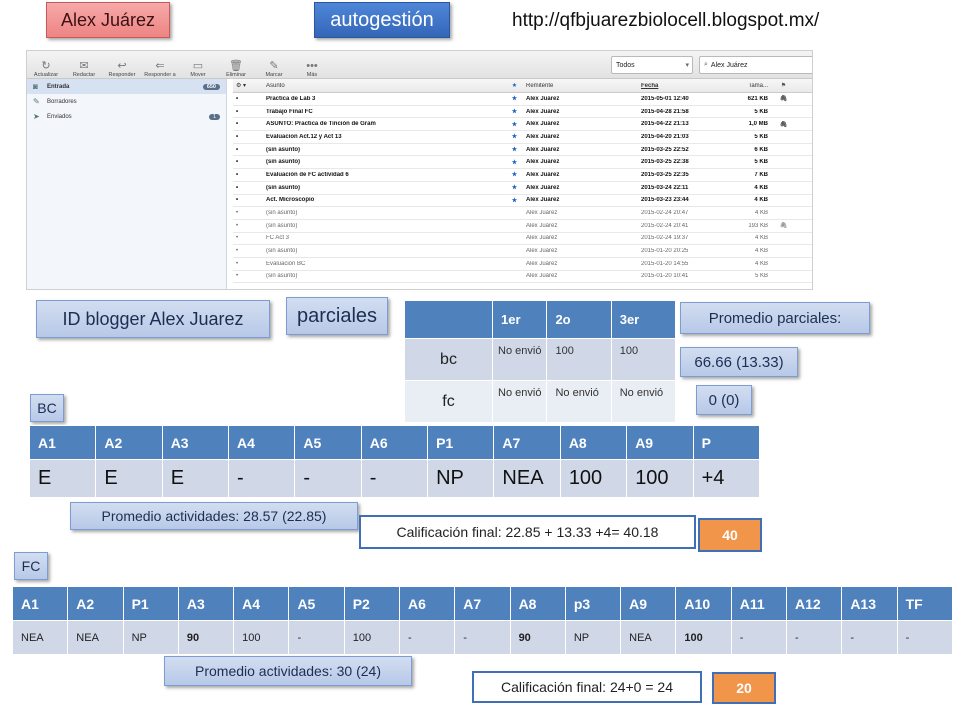 The width and height of the screenshot is (960, 720). Describe the element at coordinates (652, 65) in the screenshot. I see `filter-select: Todos ▾` at that location.